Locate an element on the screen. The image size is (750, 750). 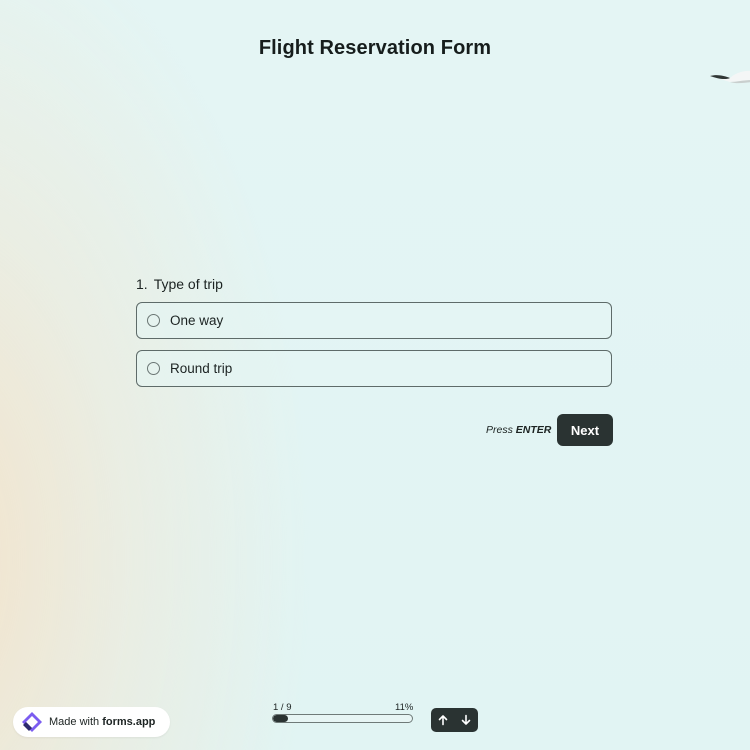
question-nav is located at coordinates (454, 720).